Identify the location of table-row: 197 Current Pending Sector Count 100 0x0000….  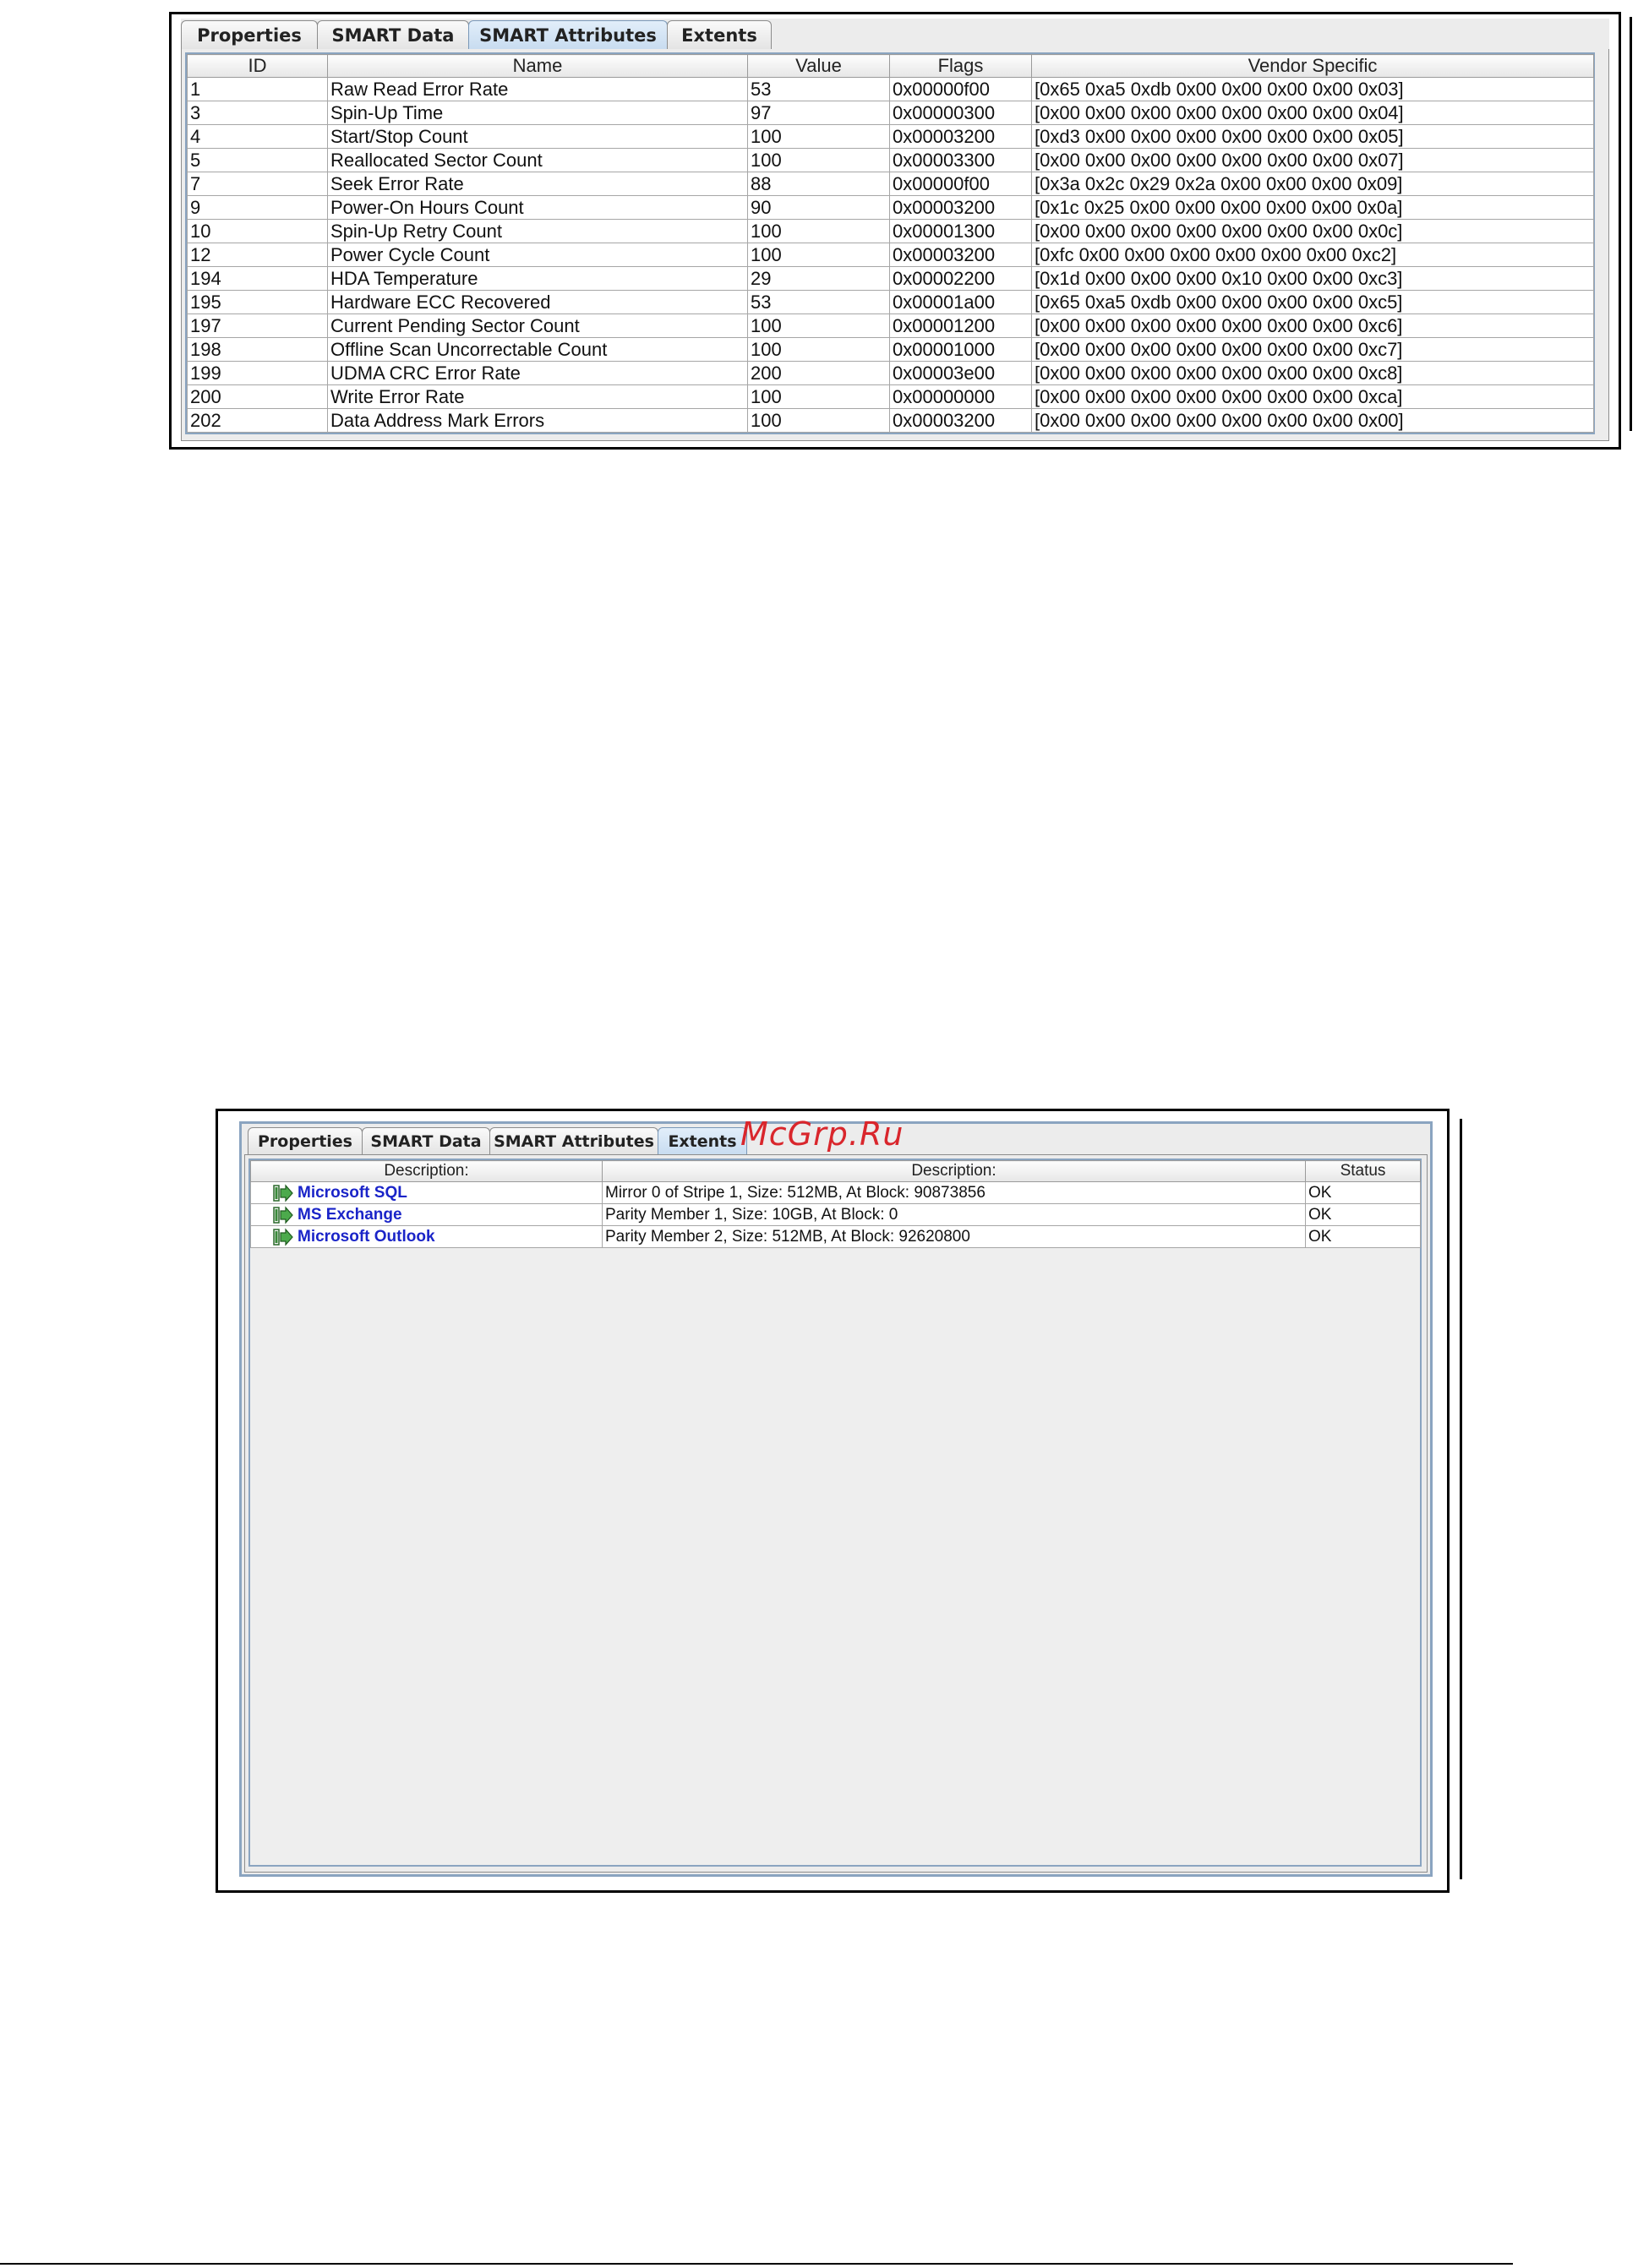
(890, 325).